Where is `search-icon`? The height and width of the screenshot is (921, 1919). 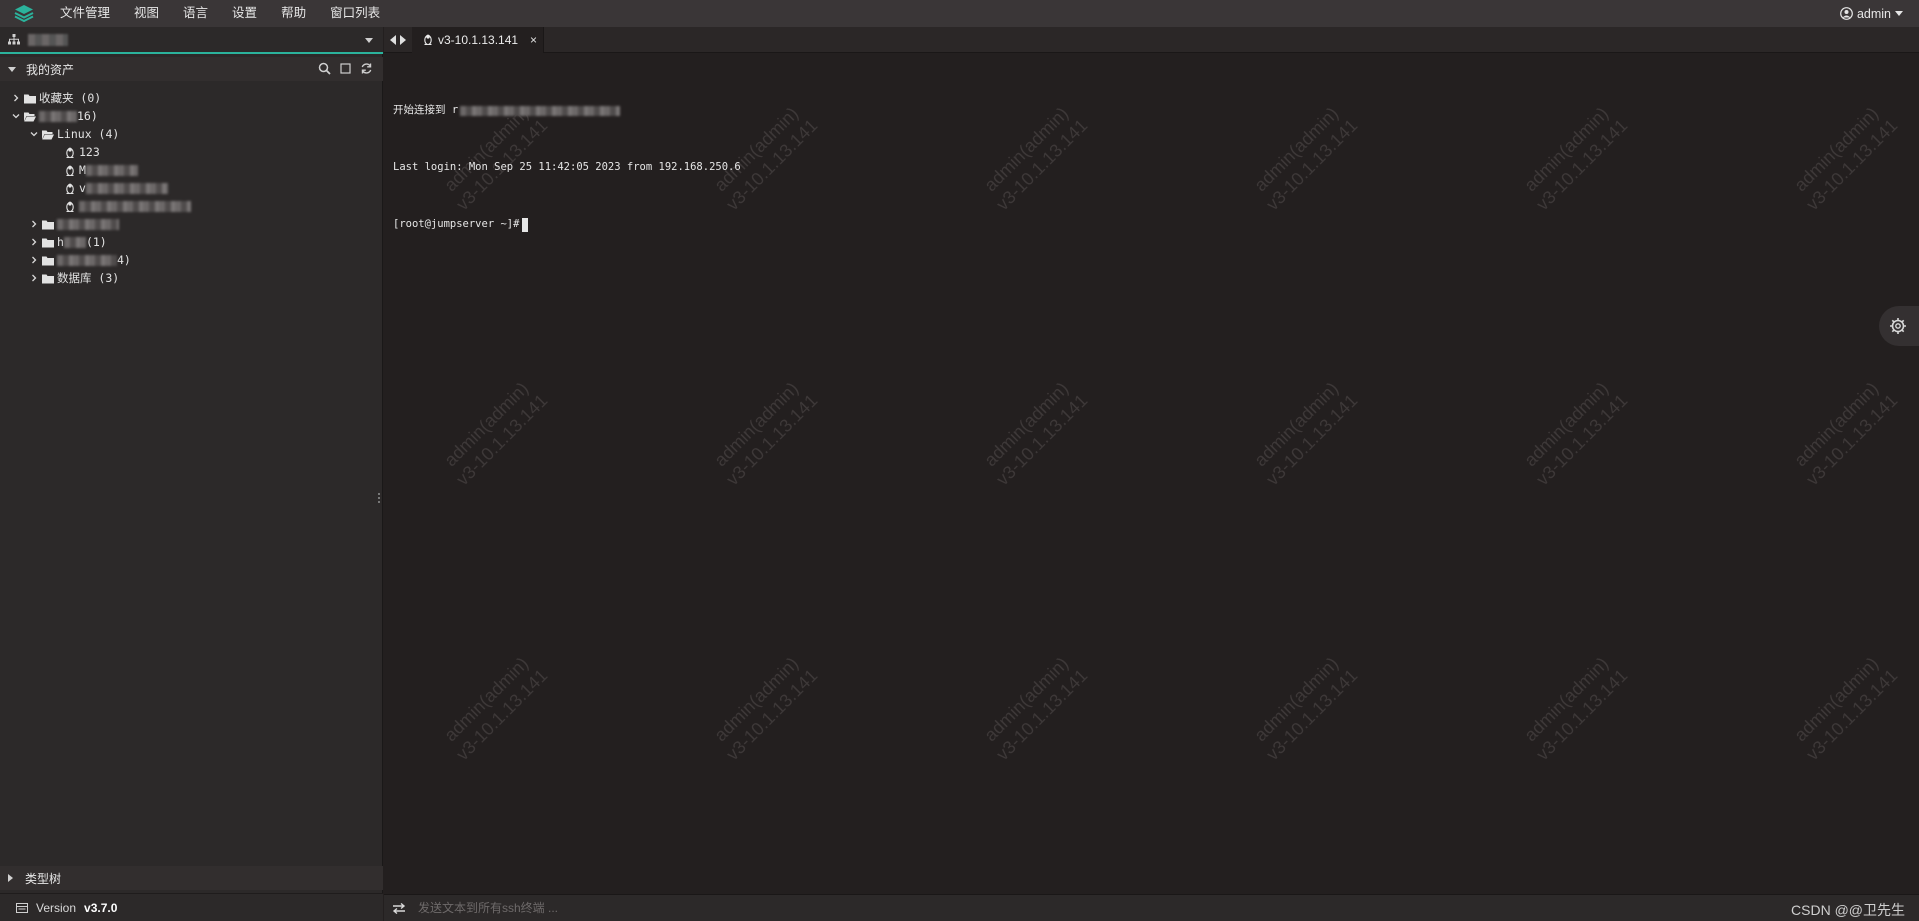 search-icon is located at coordinates (324, 68).